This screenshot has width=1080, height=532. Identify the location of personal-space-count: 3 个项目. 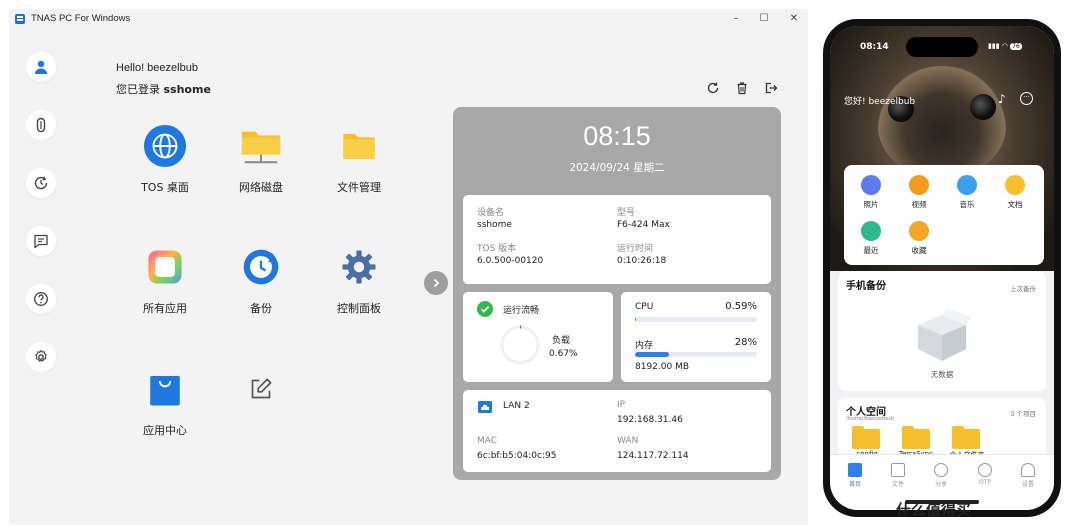
(1023, 413).